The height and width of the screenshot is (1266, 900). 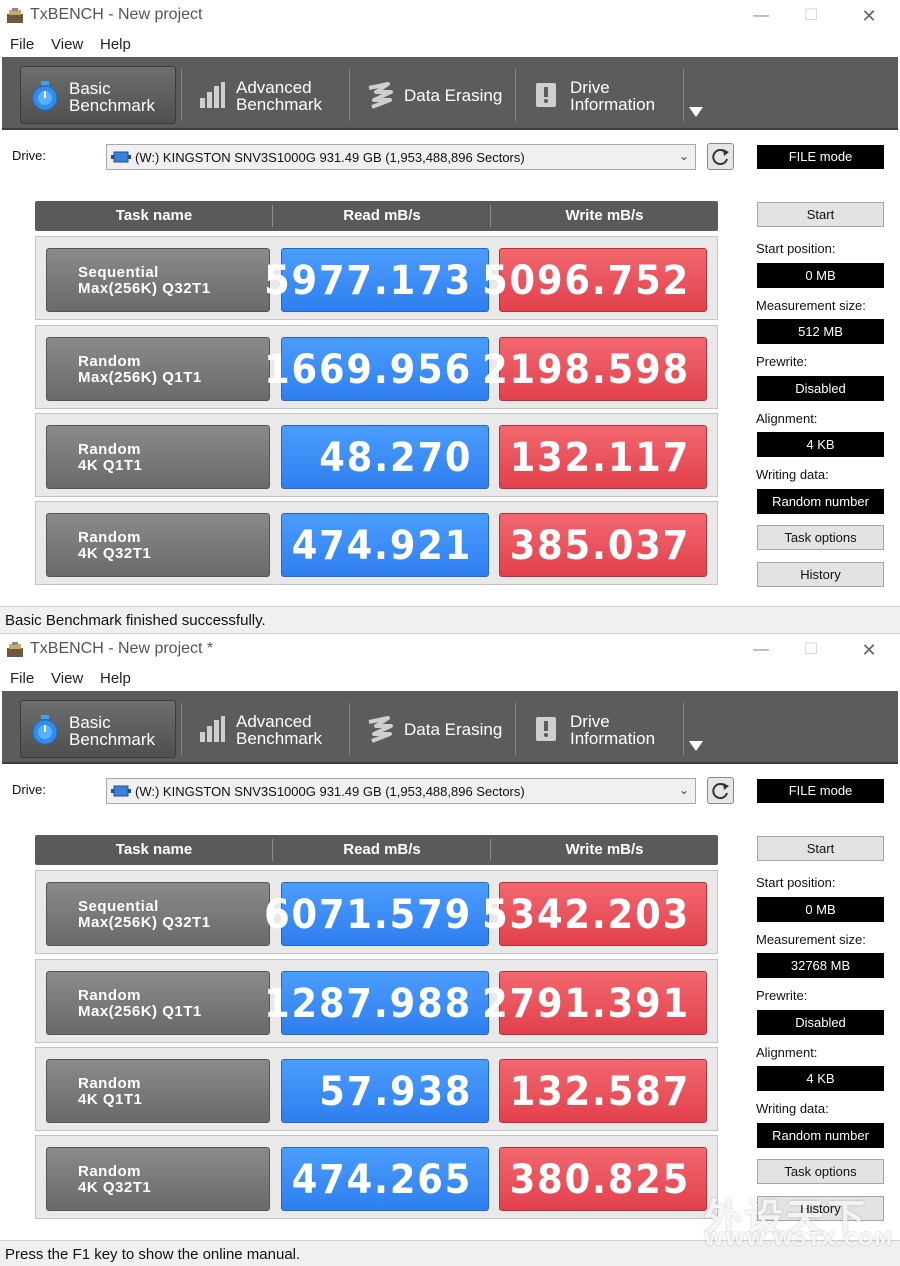 I want to click on write-speed-value: 5342.203, so click(x=586, y=915).